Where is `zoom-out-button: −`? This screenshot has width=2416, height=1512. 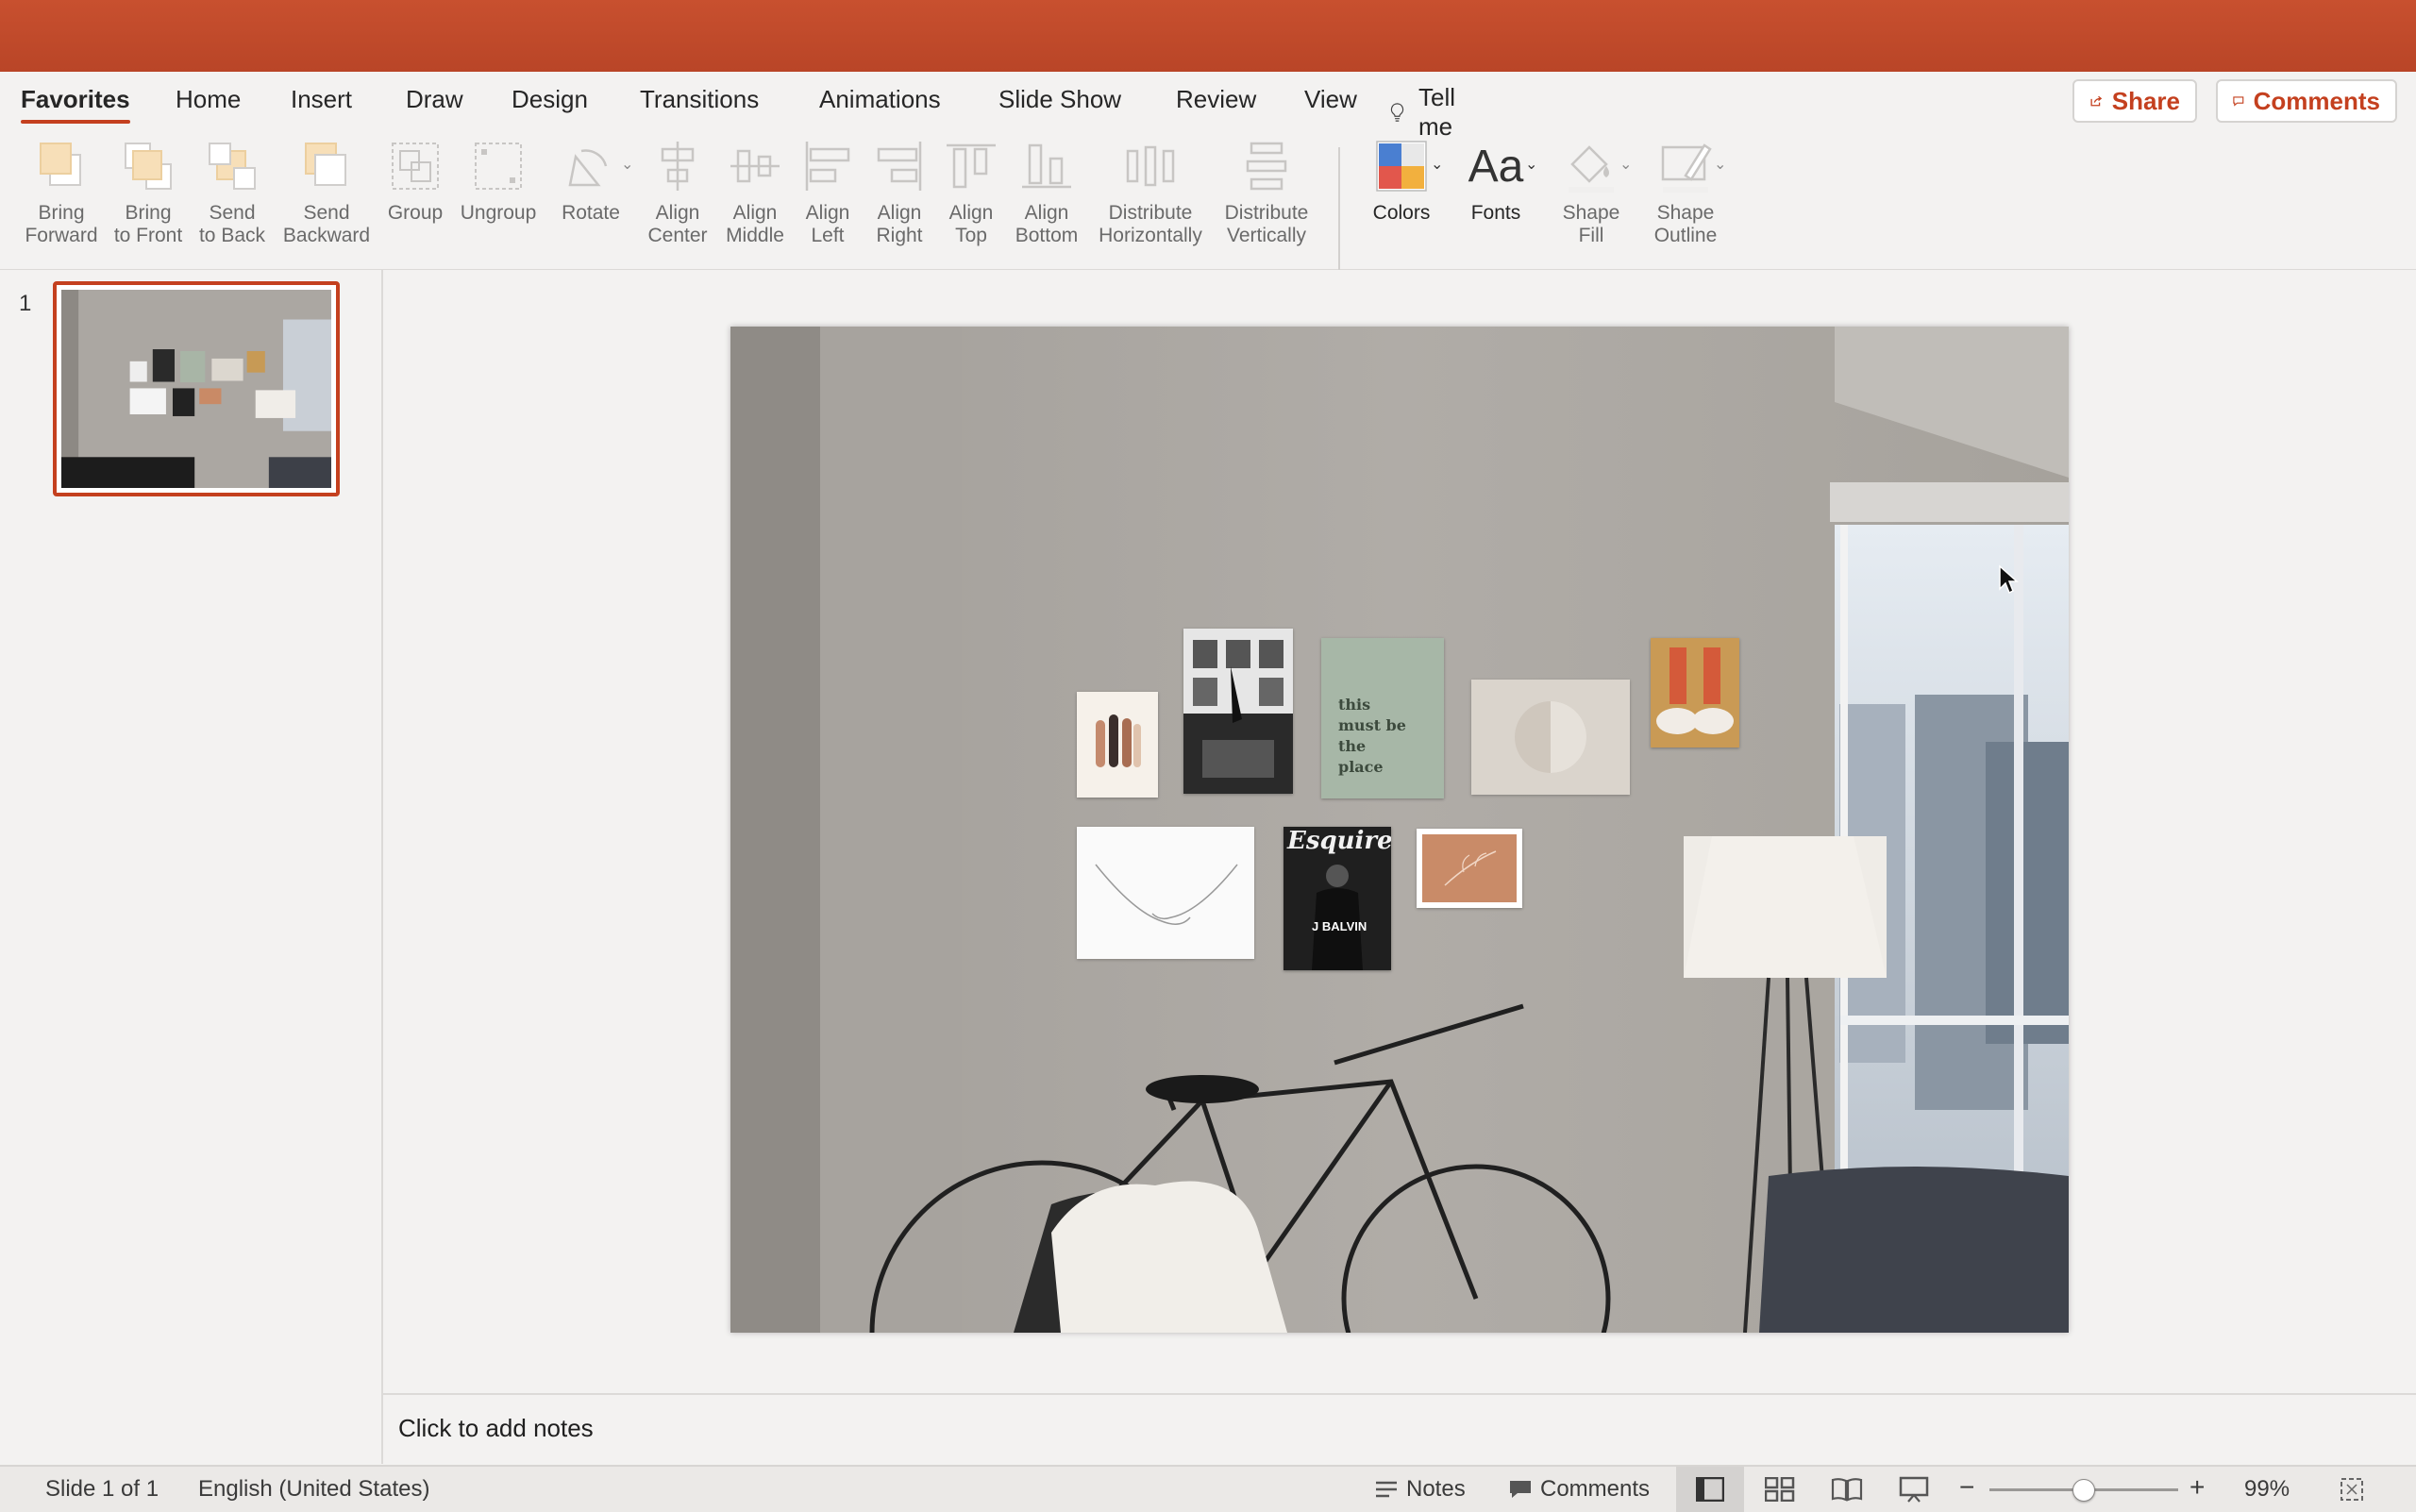
zoom-out-button: − is located at coordinates (1967, 1487).